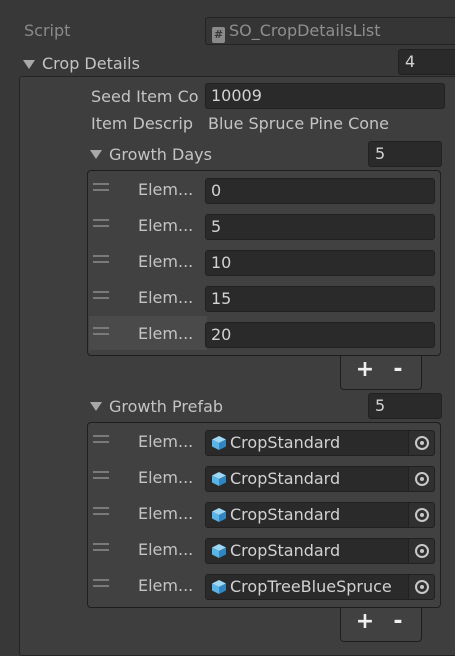 The width and height of the screenshot is (455, 656). Describe the element at coordinates (145, 96) in the screenshot. I see `seed-item-code-label: Seed Item Co` at that location.